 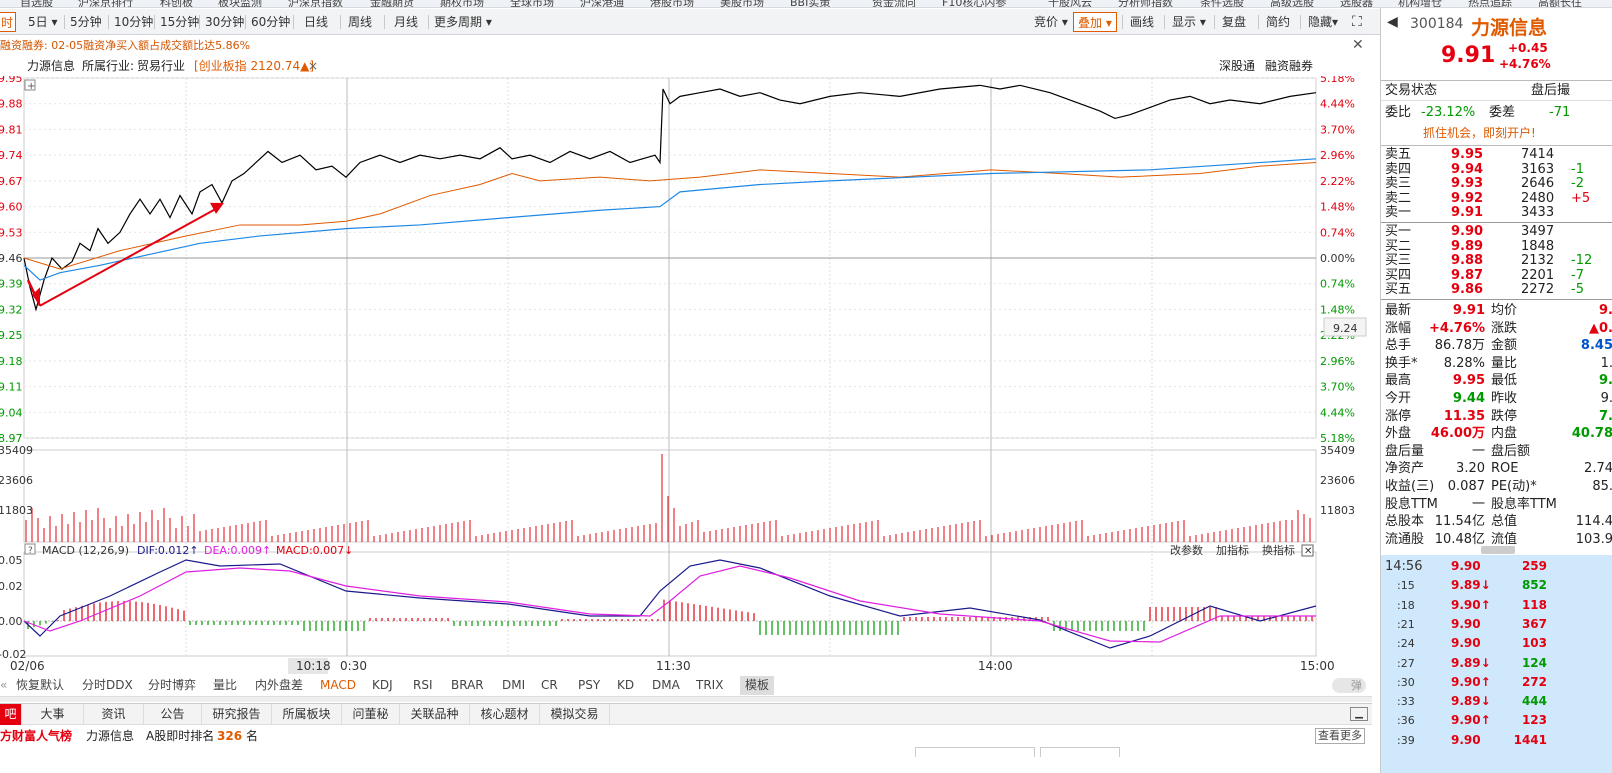 What do you see at coordinates (392, 3) in the screenshot?
I see `top-nav-item: 金融期货` at bounding box center [392, 3].